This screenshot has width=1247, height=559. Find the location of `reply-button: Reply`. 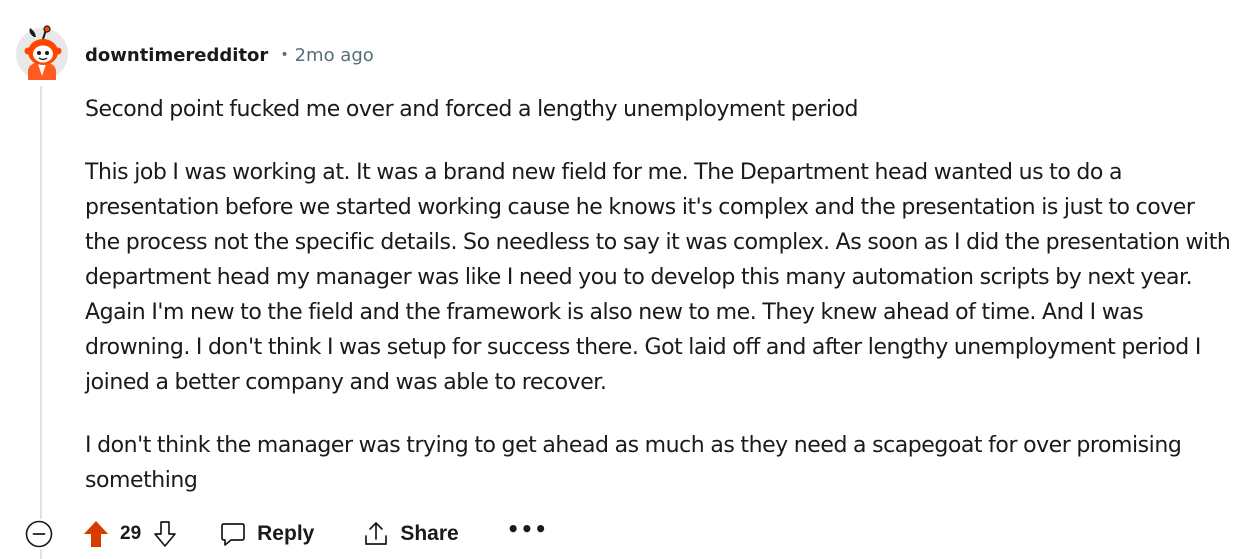

reply-button: Reply is located at coordinates (266, 534).